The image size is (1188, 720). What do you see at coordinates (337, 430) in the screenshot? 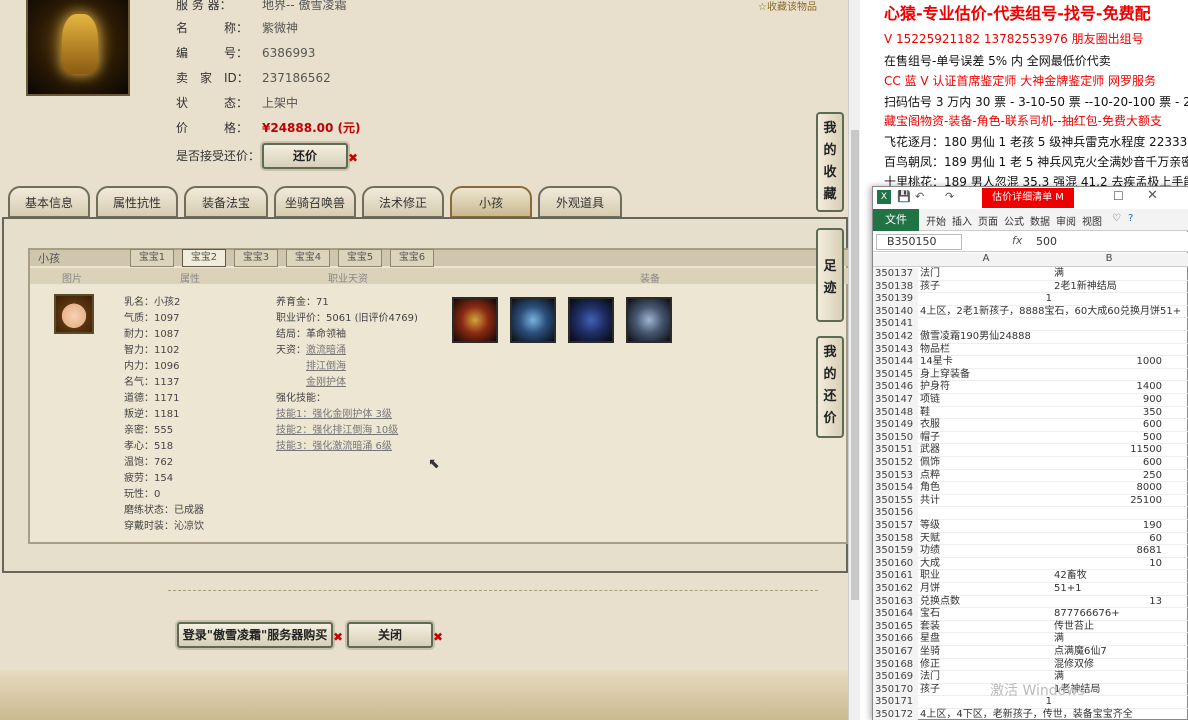
I see `skill-link-2: 技能2：强化排江倒海 10级` at bounding box center [337, 430].